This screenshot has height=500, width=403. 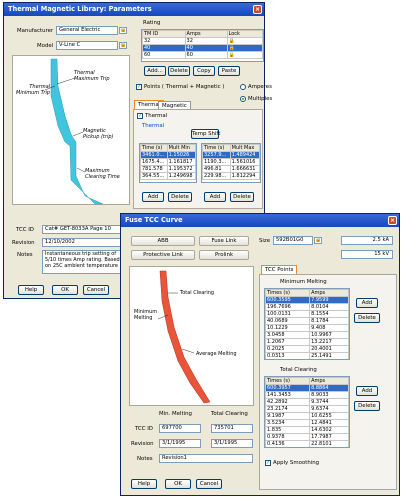 What do you see at coordinates (293, 240) in the screenshot?
I see `size-field: 592B01G0` at bounding box center [293, 240].